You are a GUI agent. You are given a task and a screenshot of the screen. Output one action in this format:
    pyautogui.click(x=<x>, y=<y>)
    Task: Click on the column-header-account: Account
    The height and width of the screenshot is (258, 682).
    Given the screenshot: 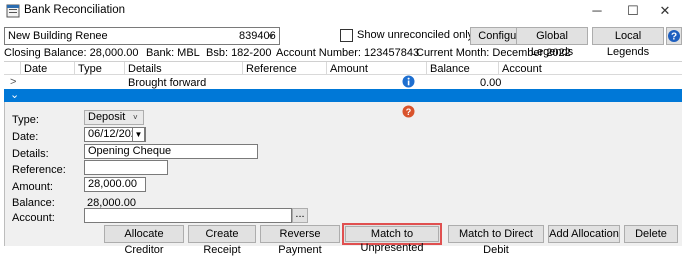 What is the action you would take?
    pyautogui.click(x=522, y=69)
    